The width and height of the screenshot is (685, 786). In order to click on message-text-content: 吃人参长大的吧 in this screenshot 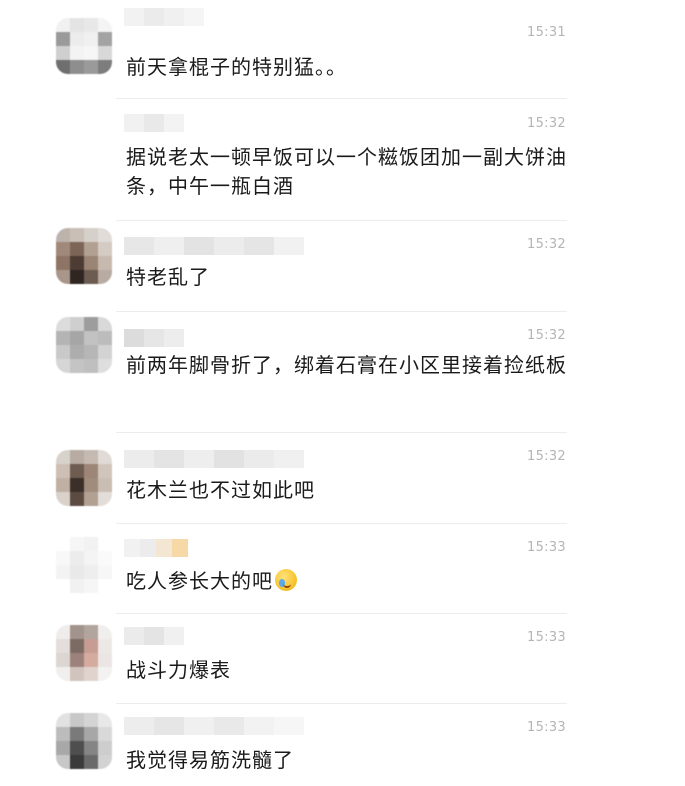, I will do `click(199, 581)`.